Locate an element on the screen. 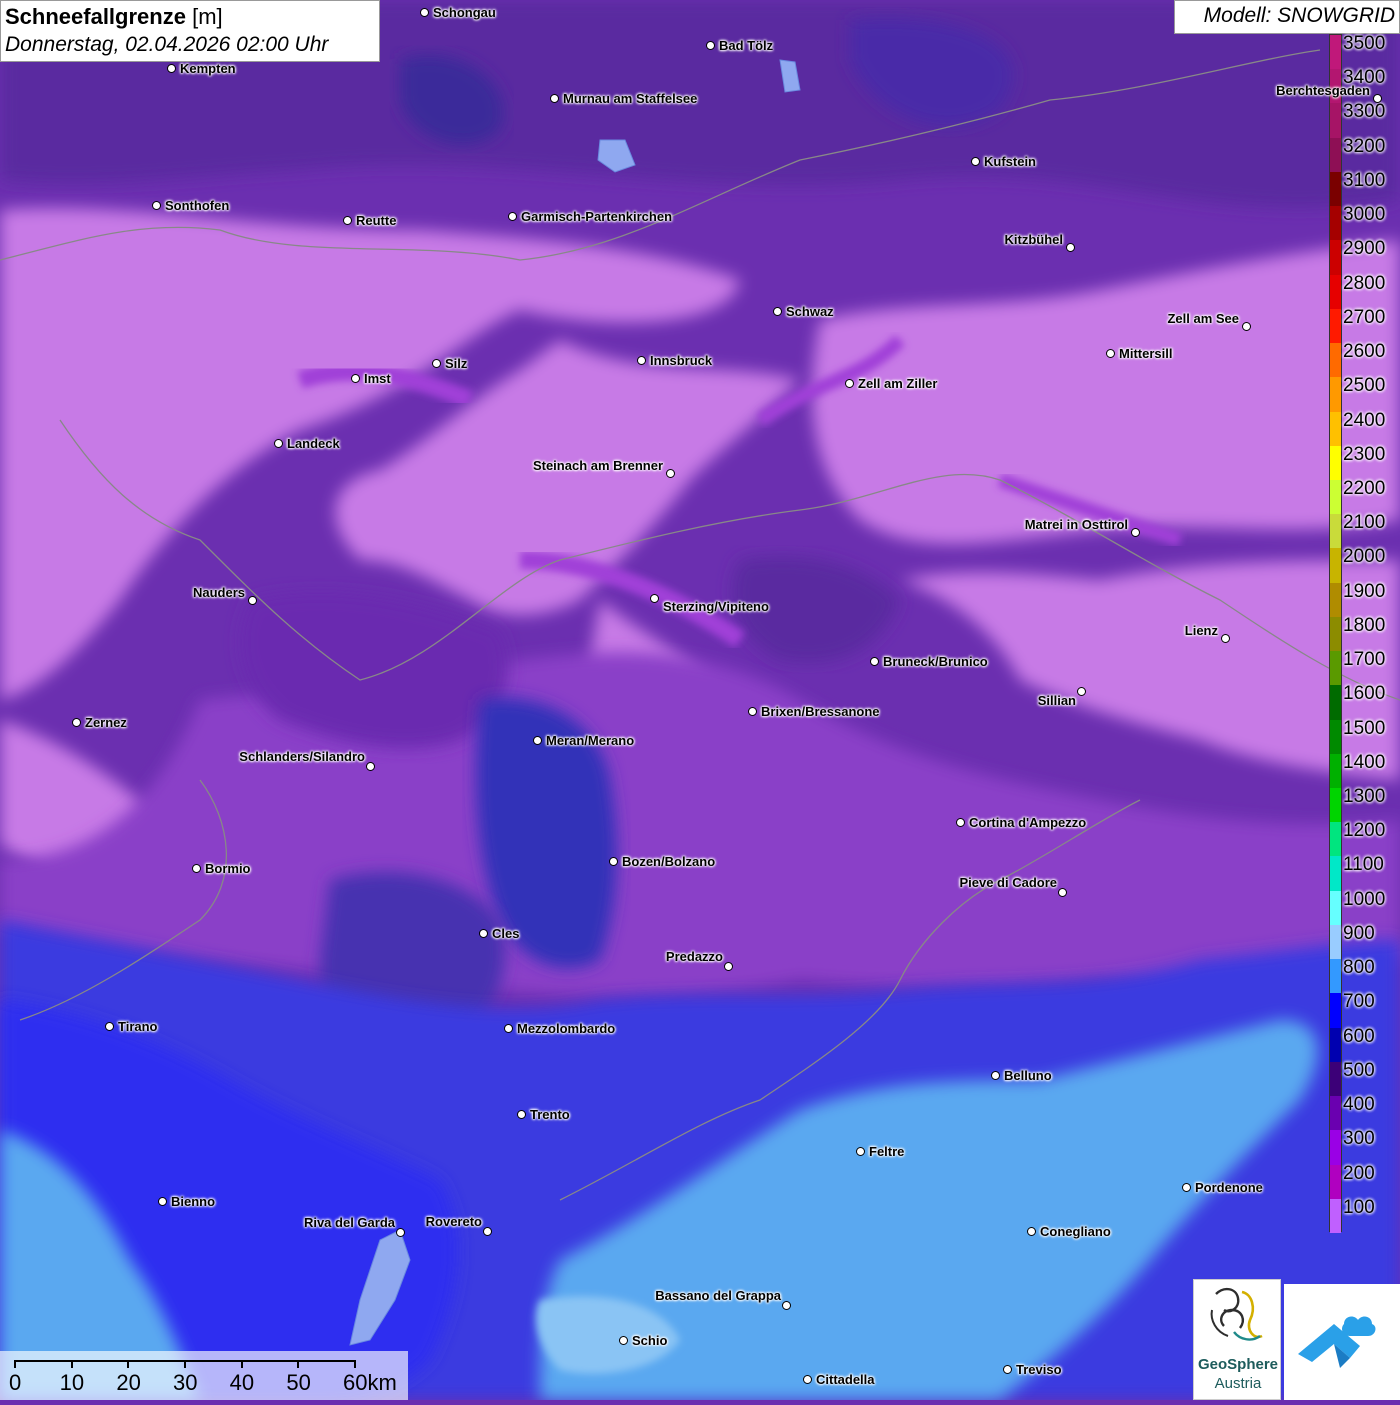 Image resolution: width=1400 pixels, height=1405 pixels. city-label: Kempten is located at coordinates (208, 68).